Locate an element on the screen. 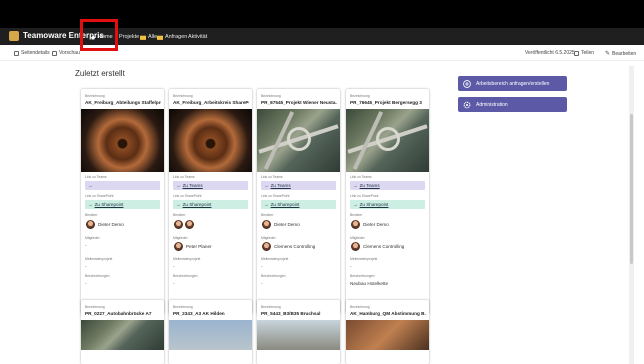 This screenshot has width=644, height=364. project-card: Bezeichnung PR_5443_B3/B35 Bruchsal is located at coordinates (298, 332).